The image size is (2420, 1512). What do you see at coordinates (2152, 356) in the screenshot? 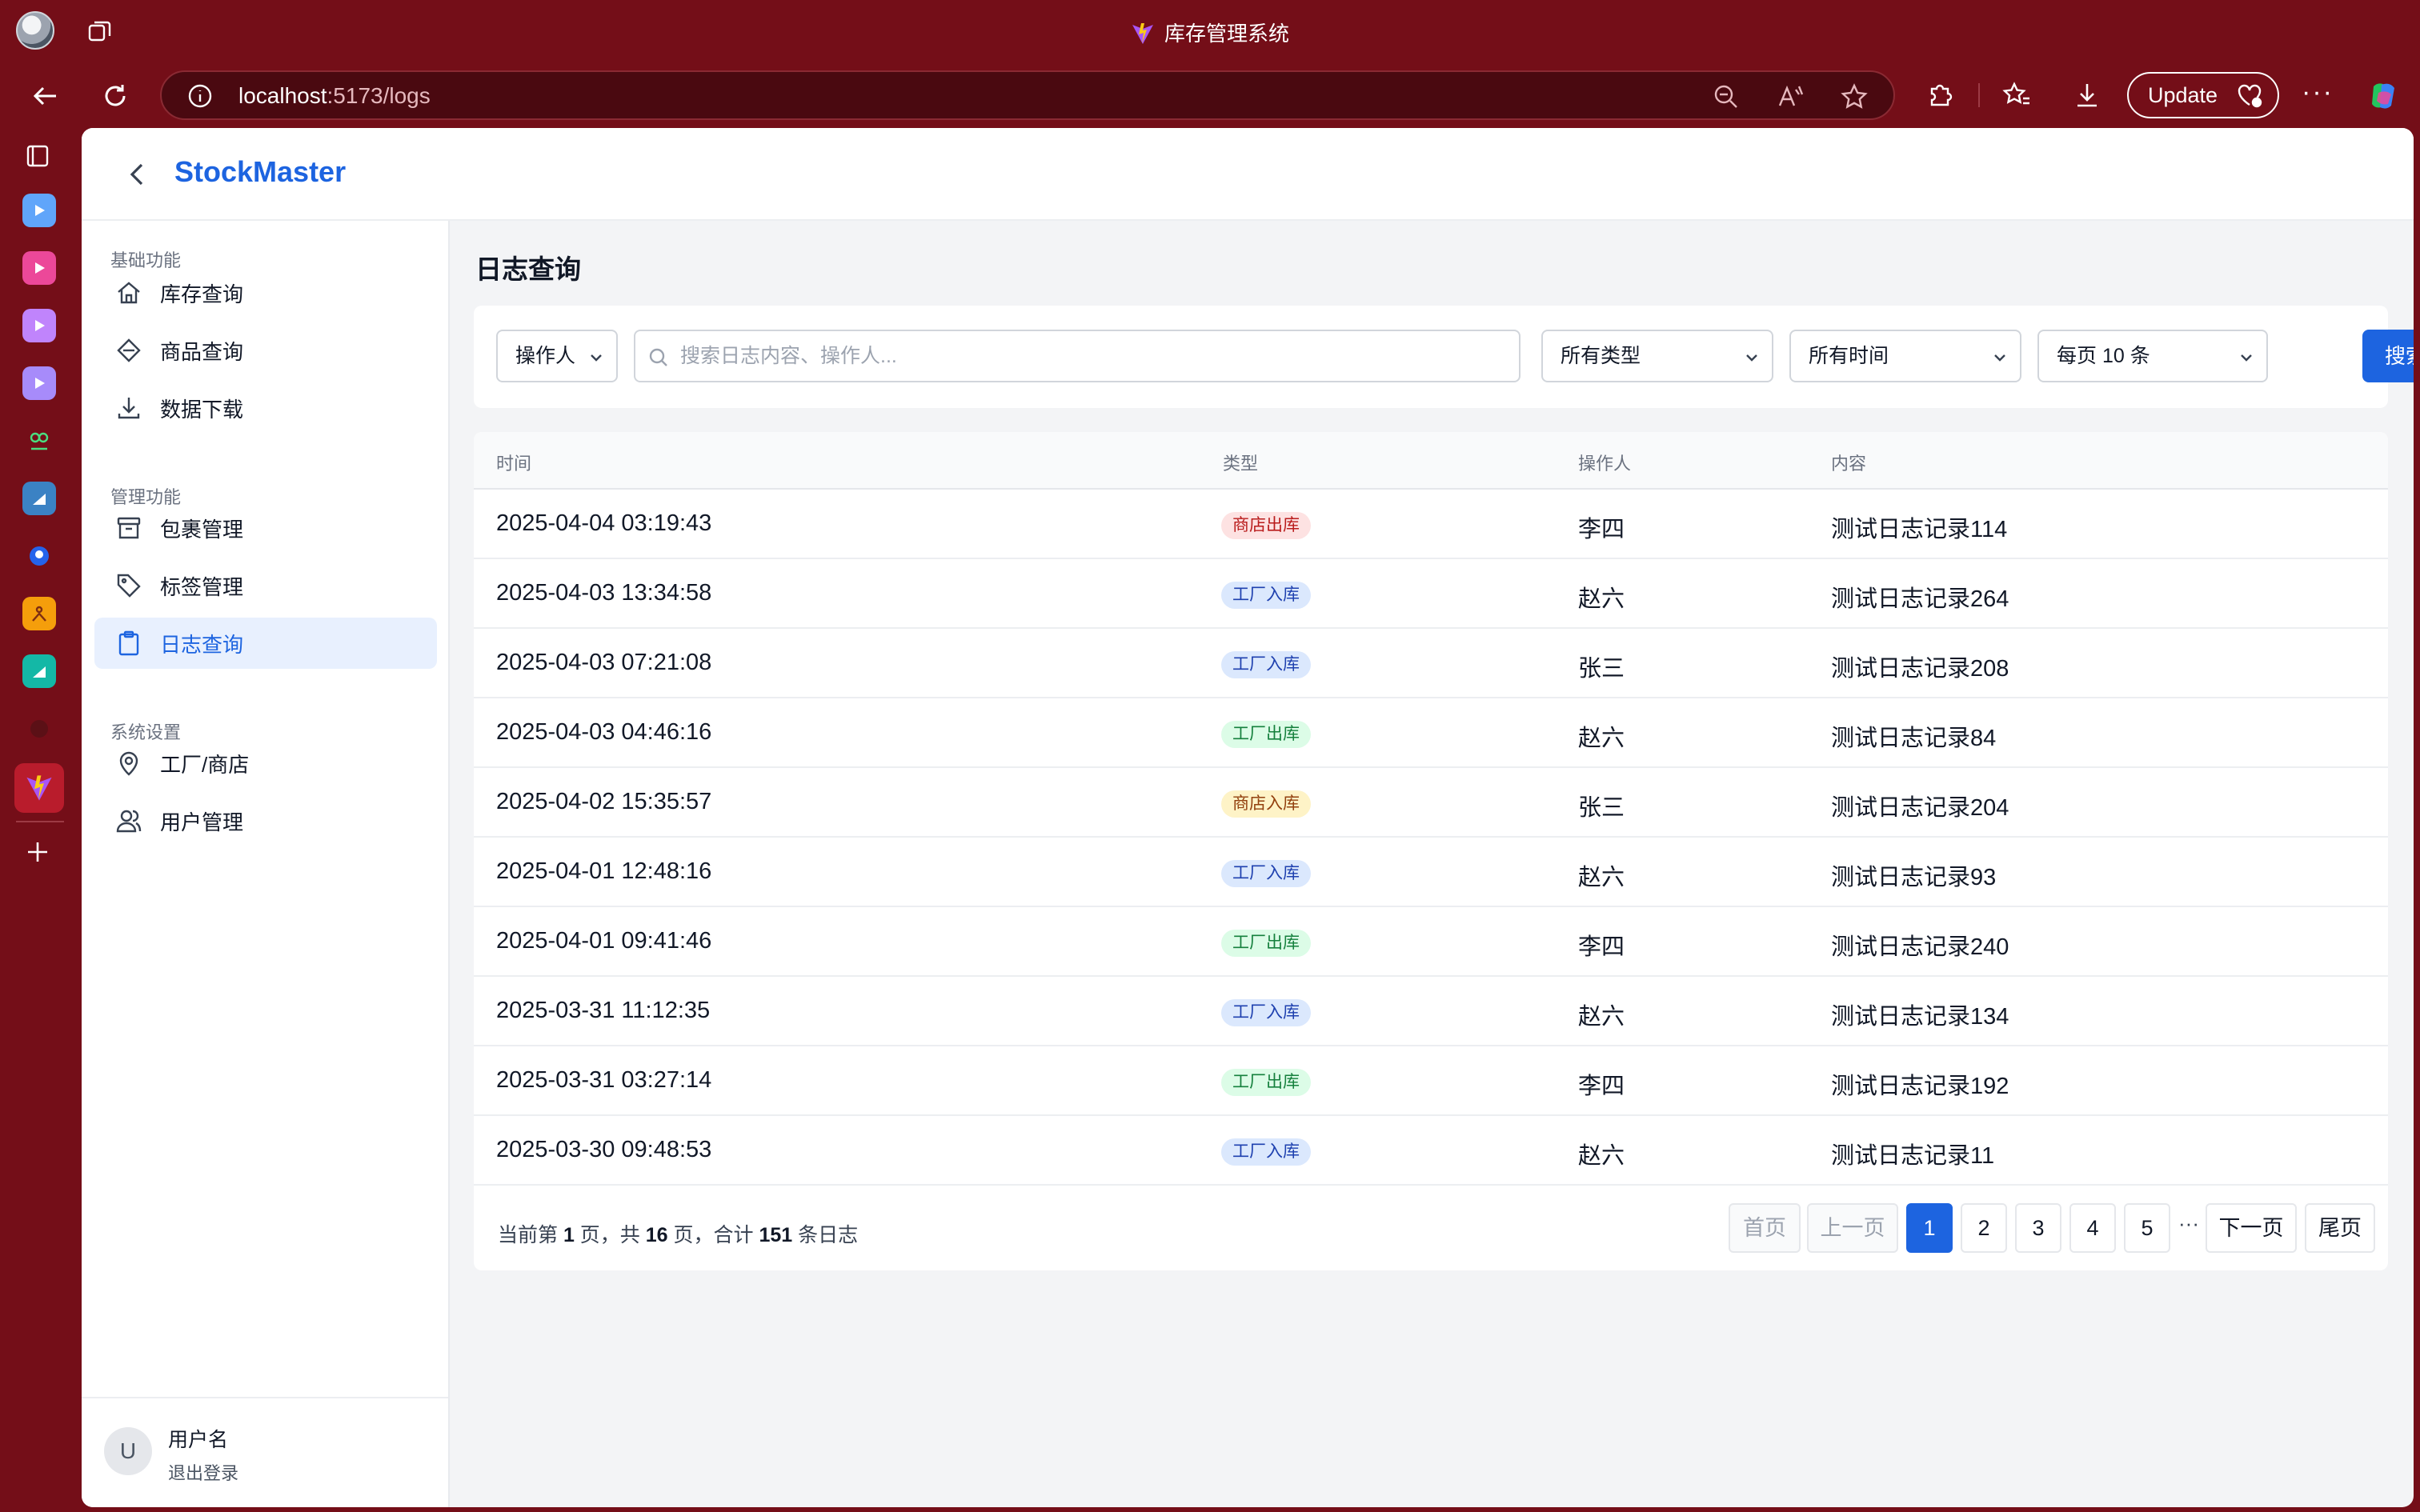
I see `page-size-select: 每页 10 条` at bounding box center [2152, 356].